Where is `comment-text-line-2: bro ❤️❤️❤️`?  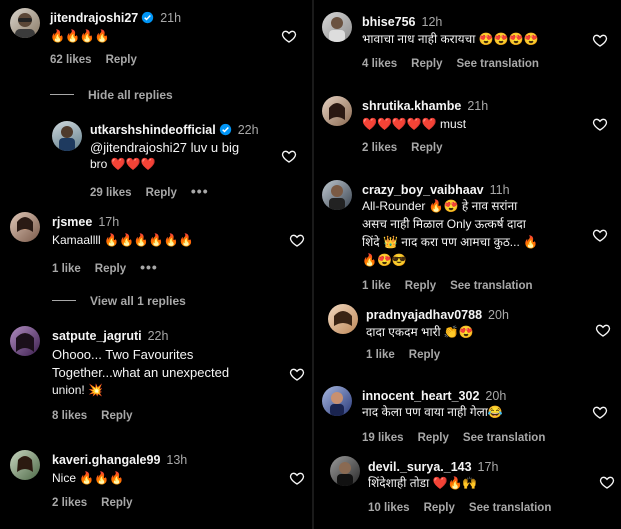
comment-text-line-2: bro ❤️❤️❤️ is located at coordinates (123, 164).